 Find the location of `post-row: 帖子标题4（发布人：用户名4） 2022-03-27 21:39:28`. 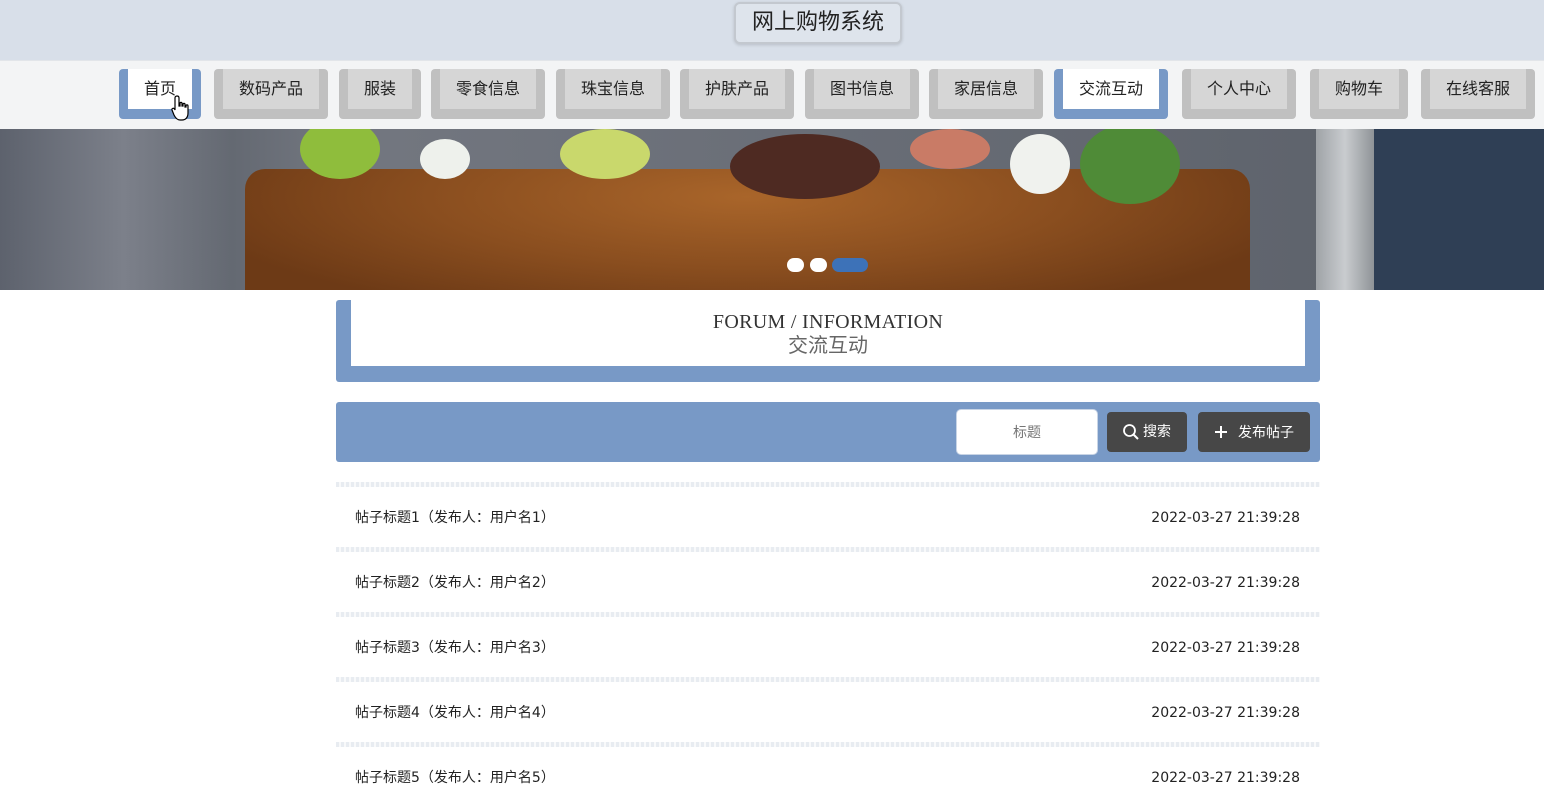

post-row: 帖子标题4（发布人：用户名4） 2022-03-27 21:39:28 is located at coordinates (828, 712).